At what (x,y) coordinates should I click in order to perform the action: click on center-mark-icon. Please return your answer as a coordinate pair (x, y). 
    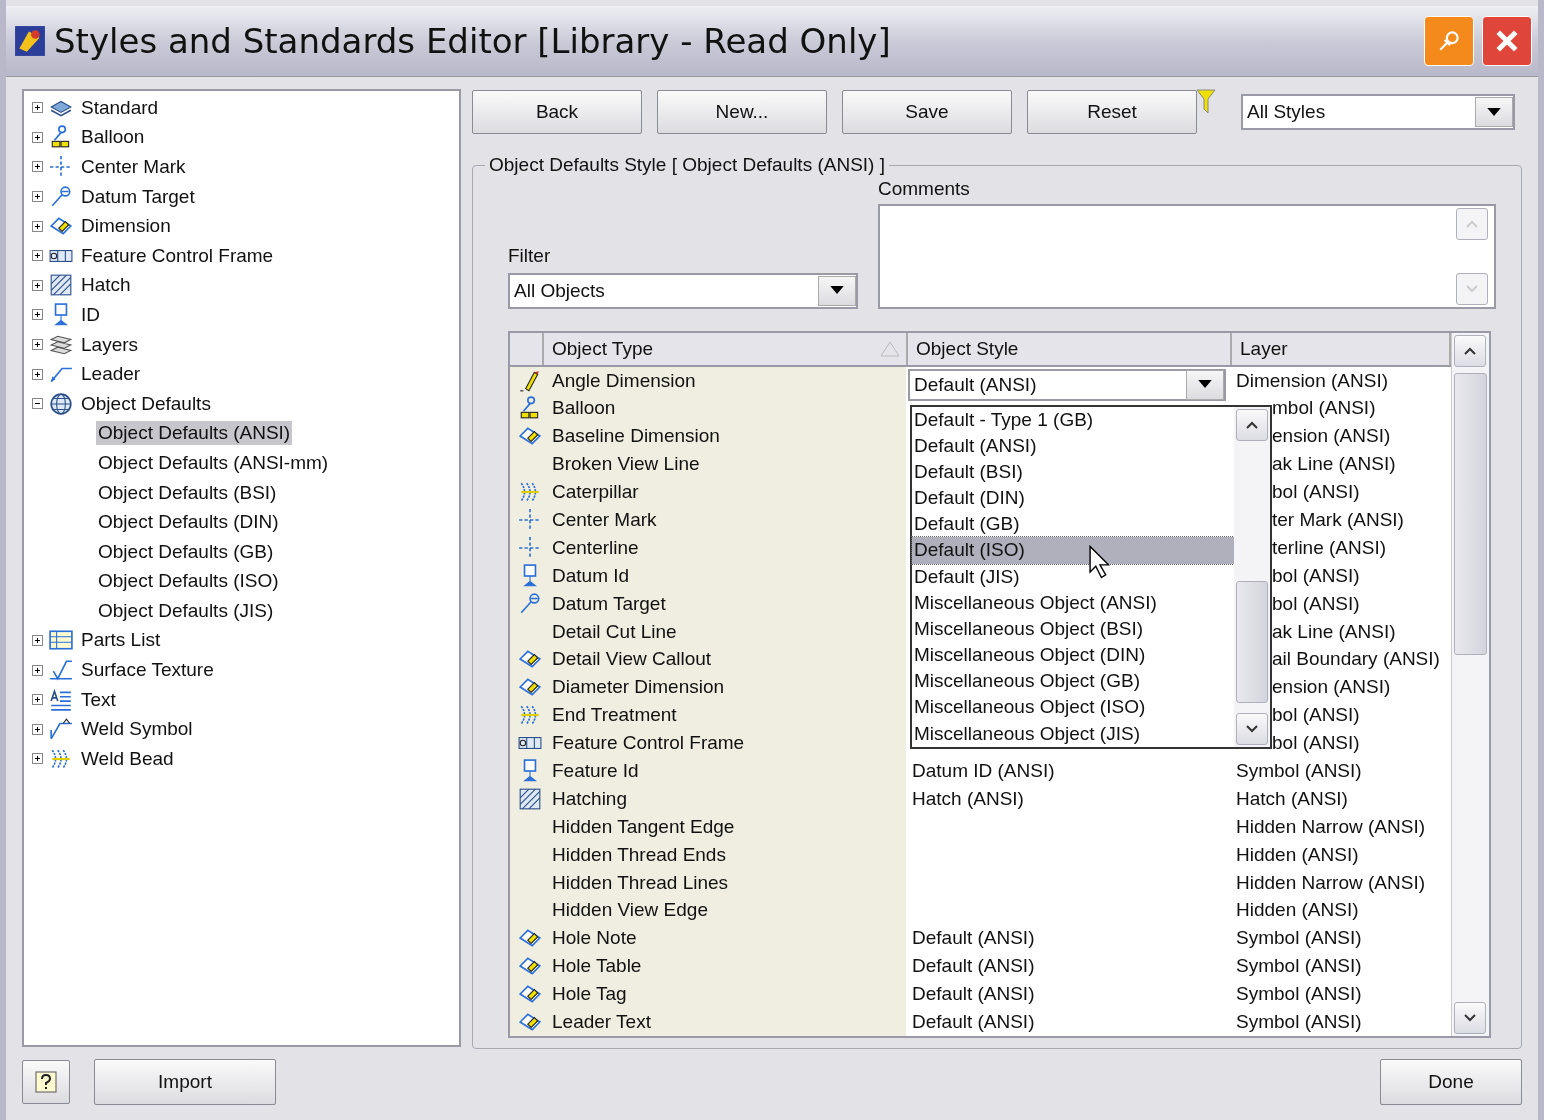
    Looking at the image, I should click on (530, 547).